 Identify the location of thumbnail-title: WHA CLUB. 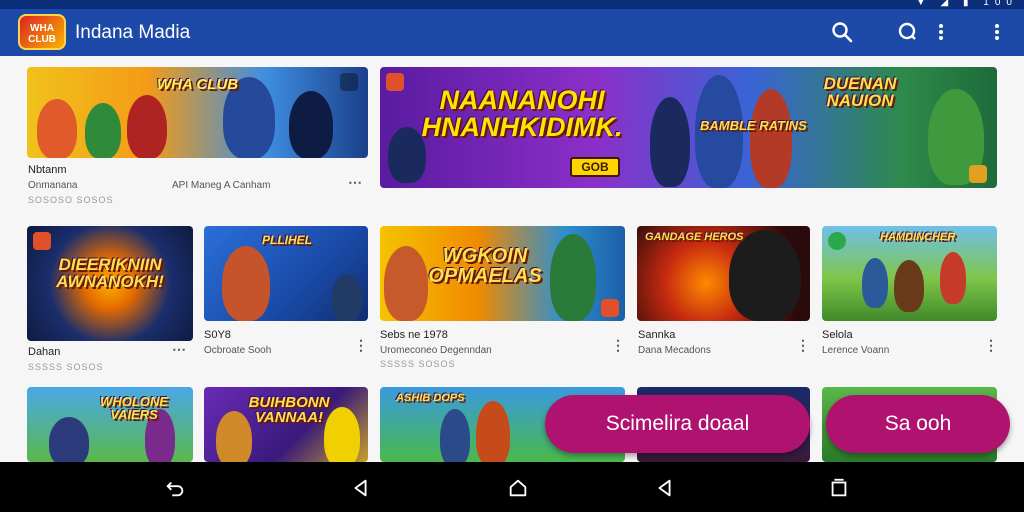
(198, 84).